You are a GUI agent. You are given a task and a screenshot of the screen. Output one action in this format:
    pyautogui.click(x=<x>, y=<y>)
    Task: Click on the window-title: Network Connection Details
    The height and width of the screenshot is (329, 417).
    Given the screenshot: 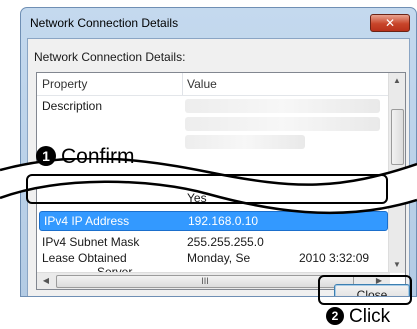 What is the action you would take?
    pyautogui.click(x=104, y=23)
    